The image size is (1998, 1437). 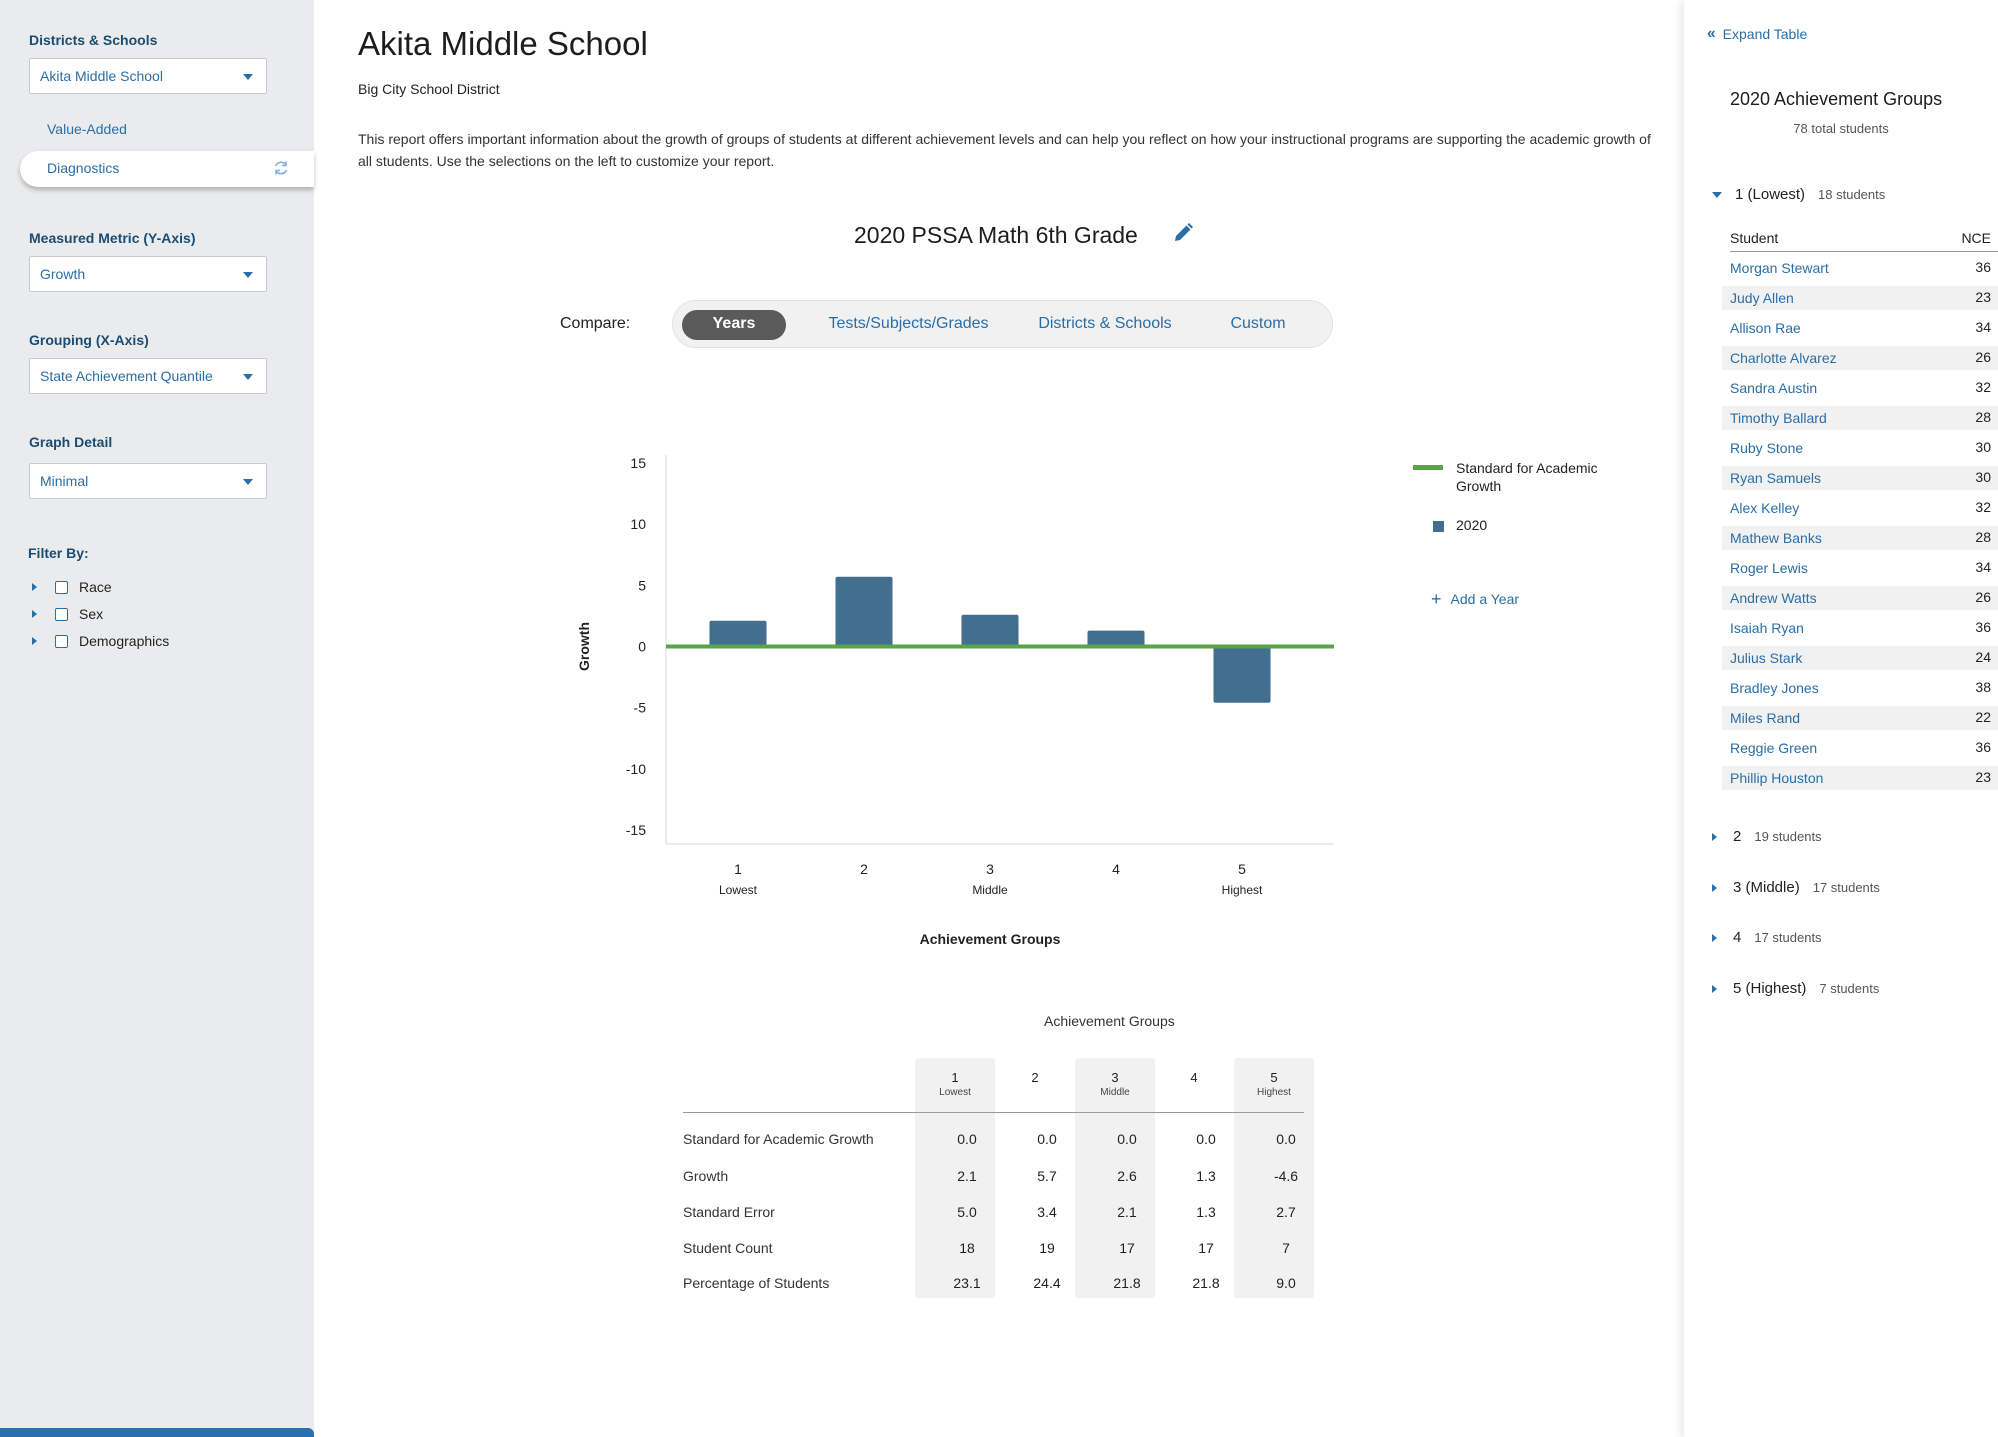 I want to click on student-nce: 28, so click(x=1983, y=417).